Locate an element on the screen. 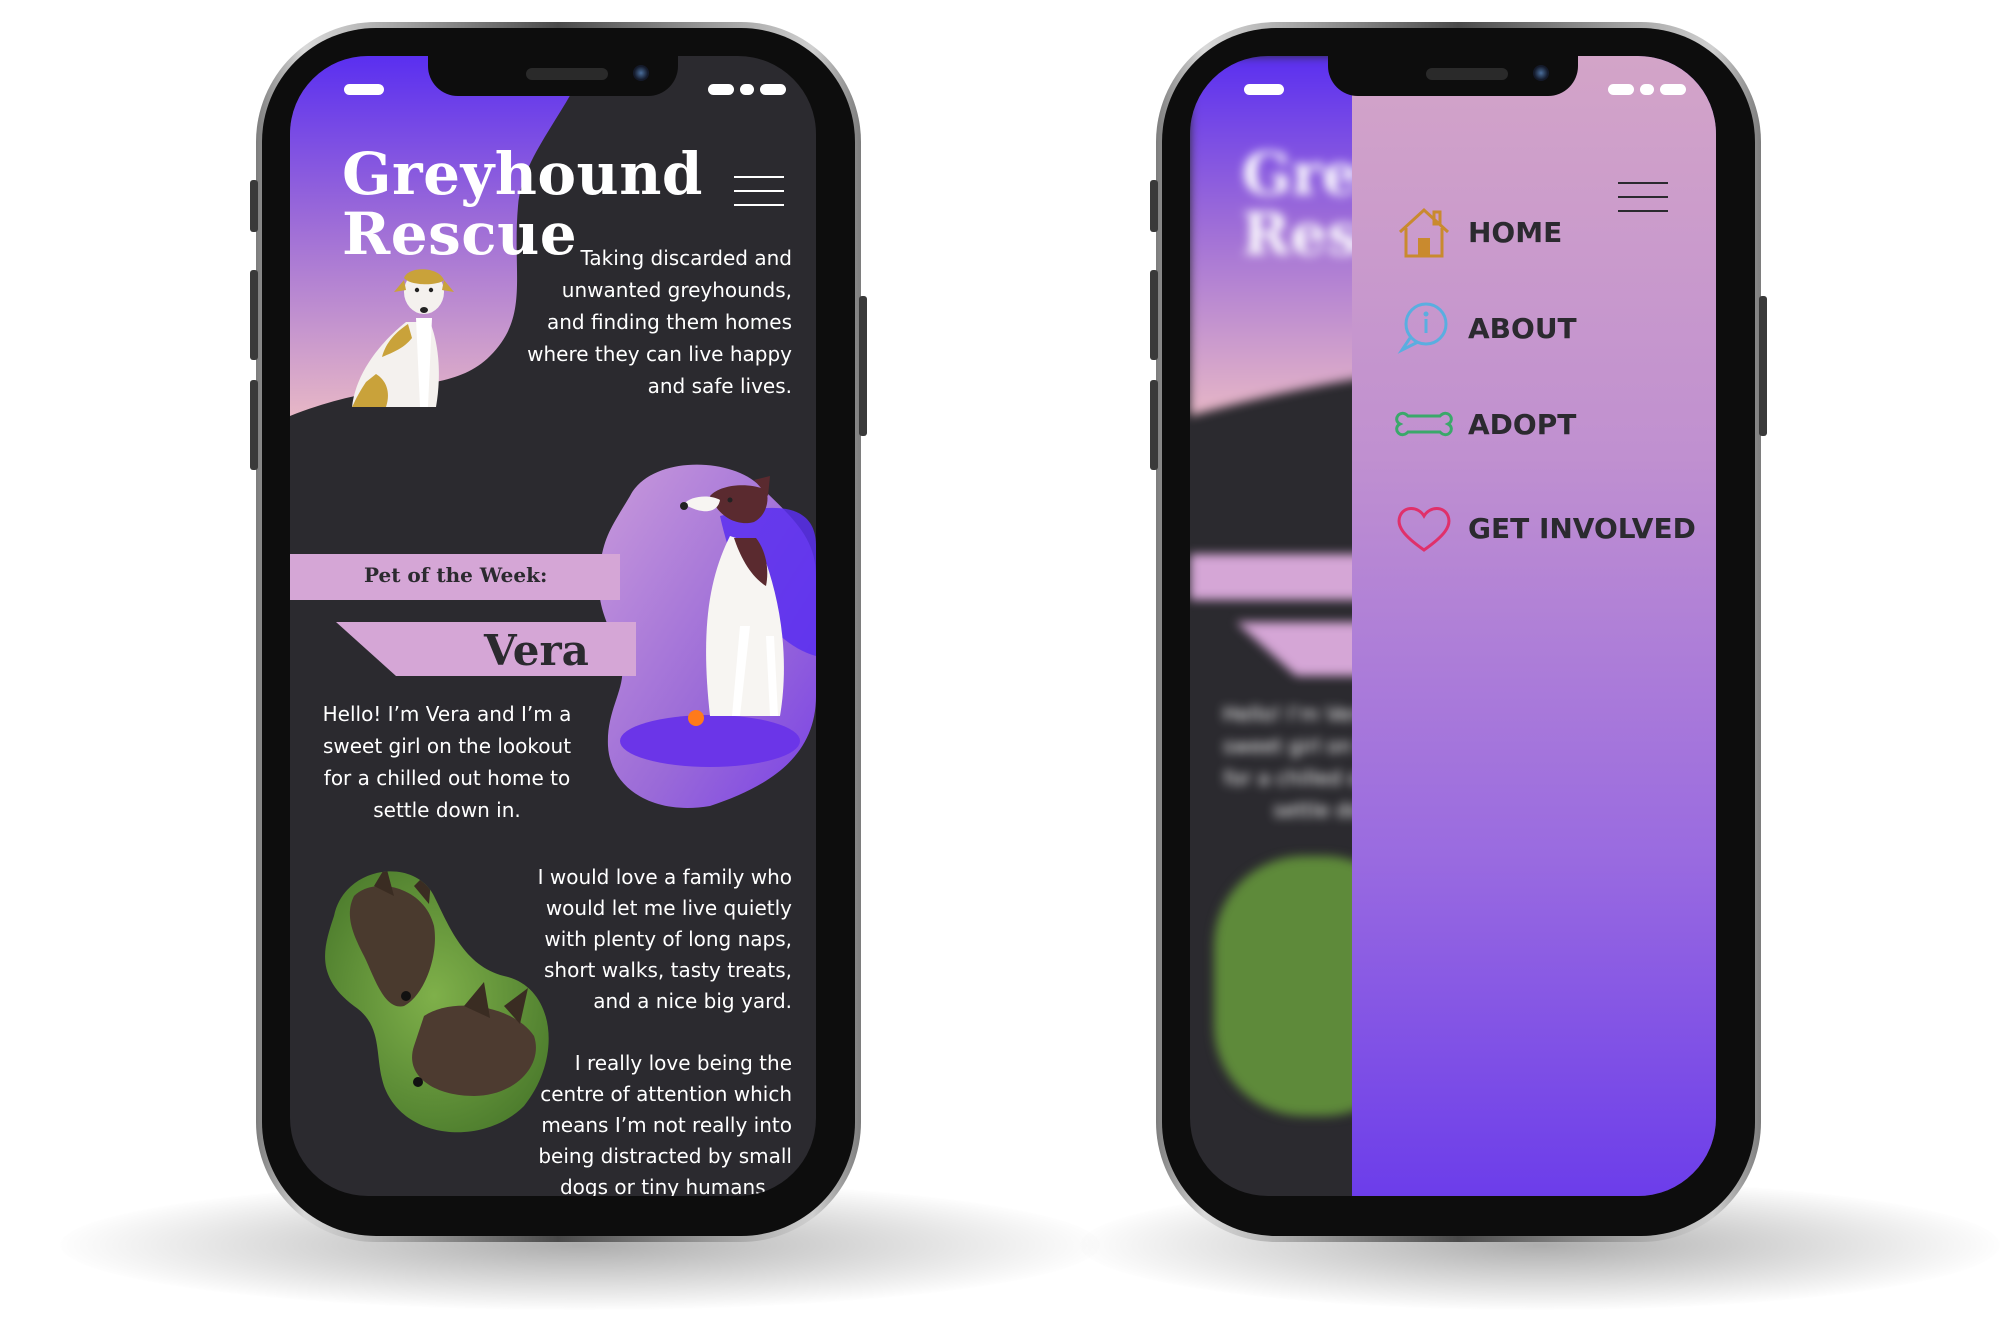  pet-of-week-label: Pet of the Week: is located at coordinates (455, 577).